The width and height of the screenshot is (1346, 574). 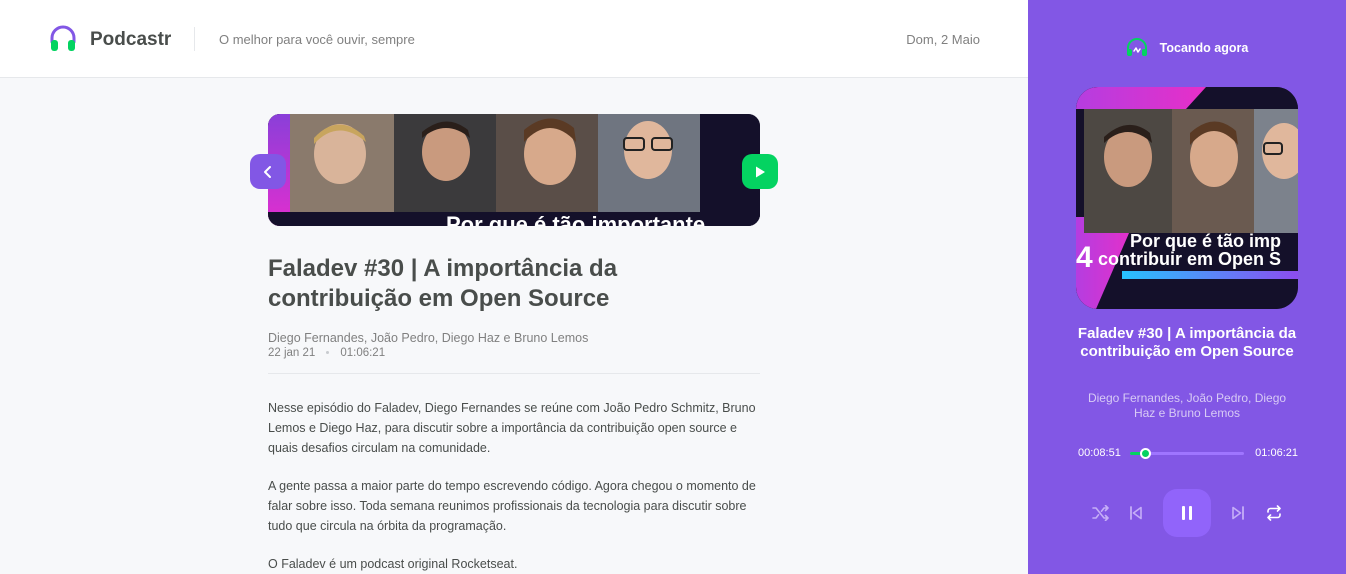 What do you see at coordinates (1204, 48) in the screenshot?
I see `now-playing-label: Tocando agora` at bounding box center [1204, 48].